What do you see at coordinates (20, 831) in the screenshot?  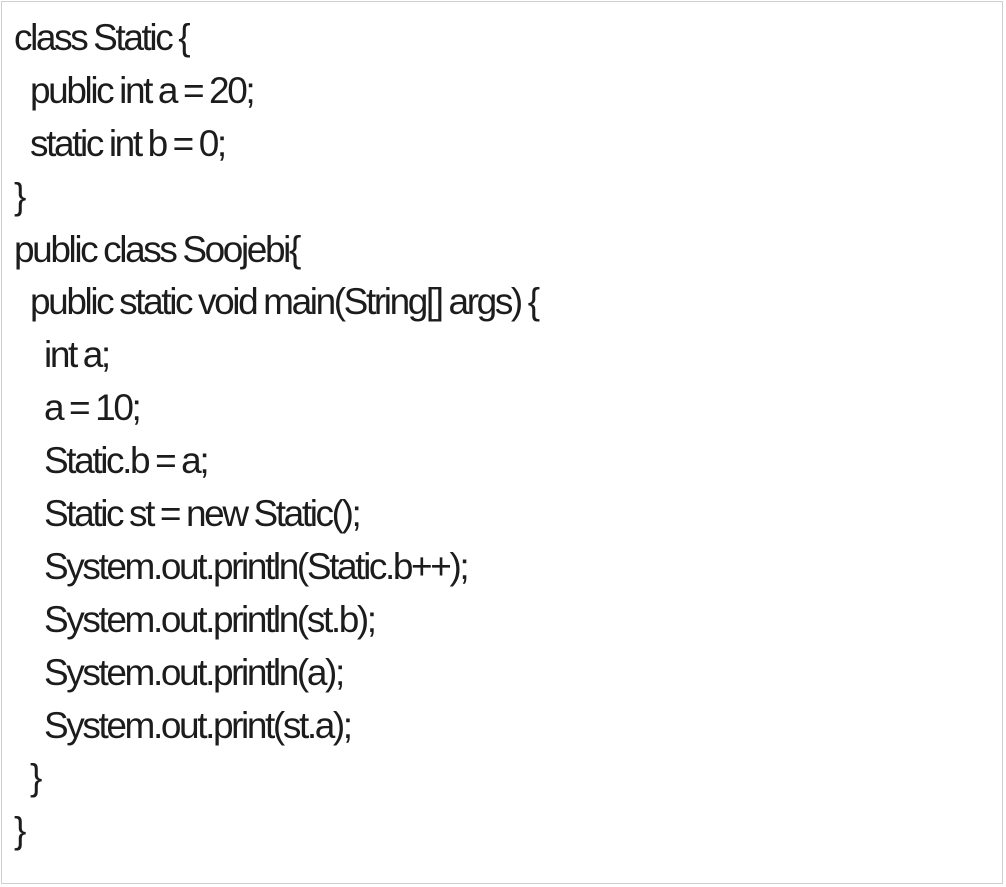 I see `code-line-16: }` at bounding box center [20, 831].